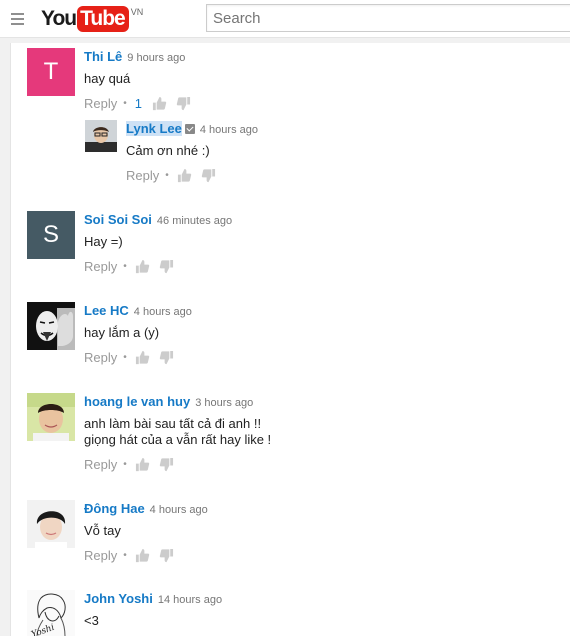  Describe the element at coordinates (114, 508) in the screenshot. I see `comment-author: Đông Hae` at that location.